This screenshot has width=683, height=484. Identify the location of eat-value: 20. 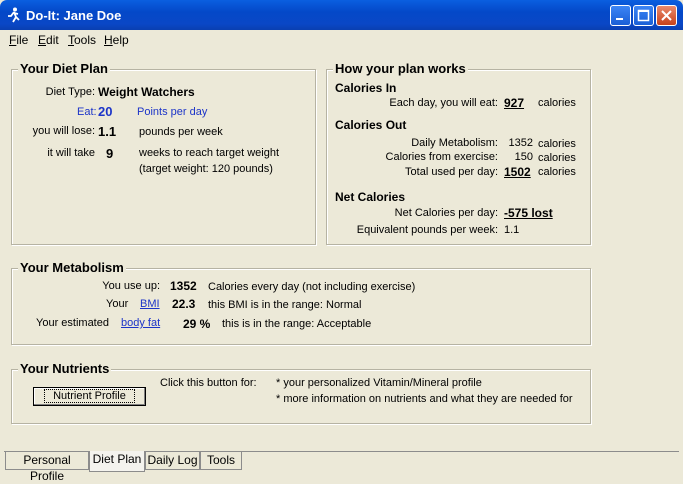
(105, 111).